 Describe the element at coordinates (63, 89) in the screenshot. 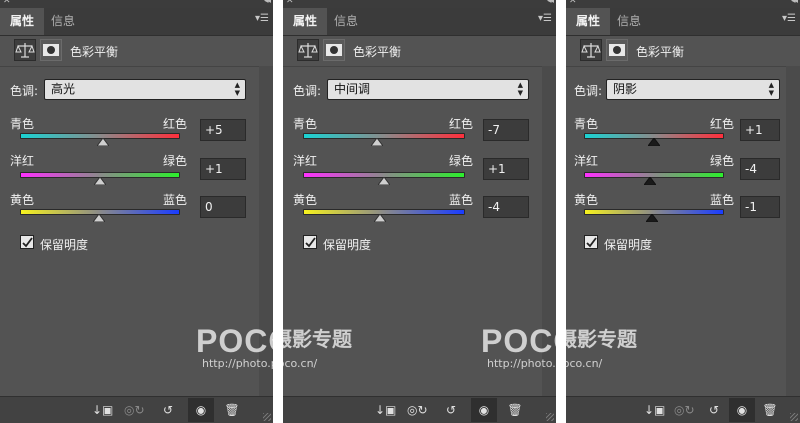

I see `tone-select-value: 高光` at that location.